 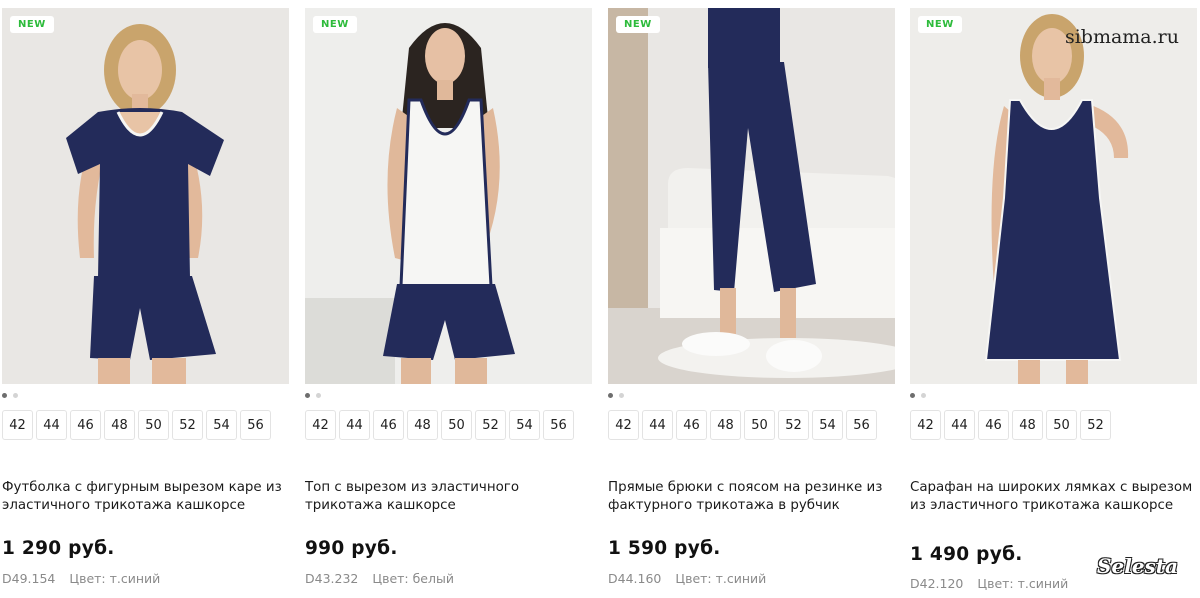 What do you see at coordinates (966, 554) in the screenshot?
I see `product-price: 1 490 руб.` at bounding box center [966, 554].